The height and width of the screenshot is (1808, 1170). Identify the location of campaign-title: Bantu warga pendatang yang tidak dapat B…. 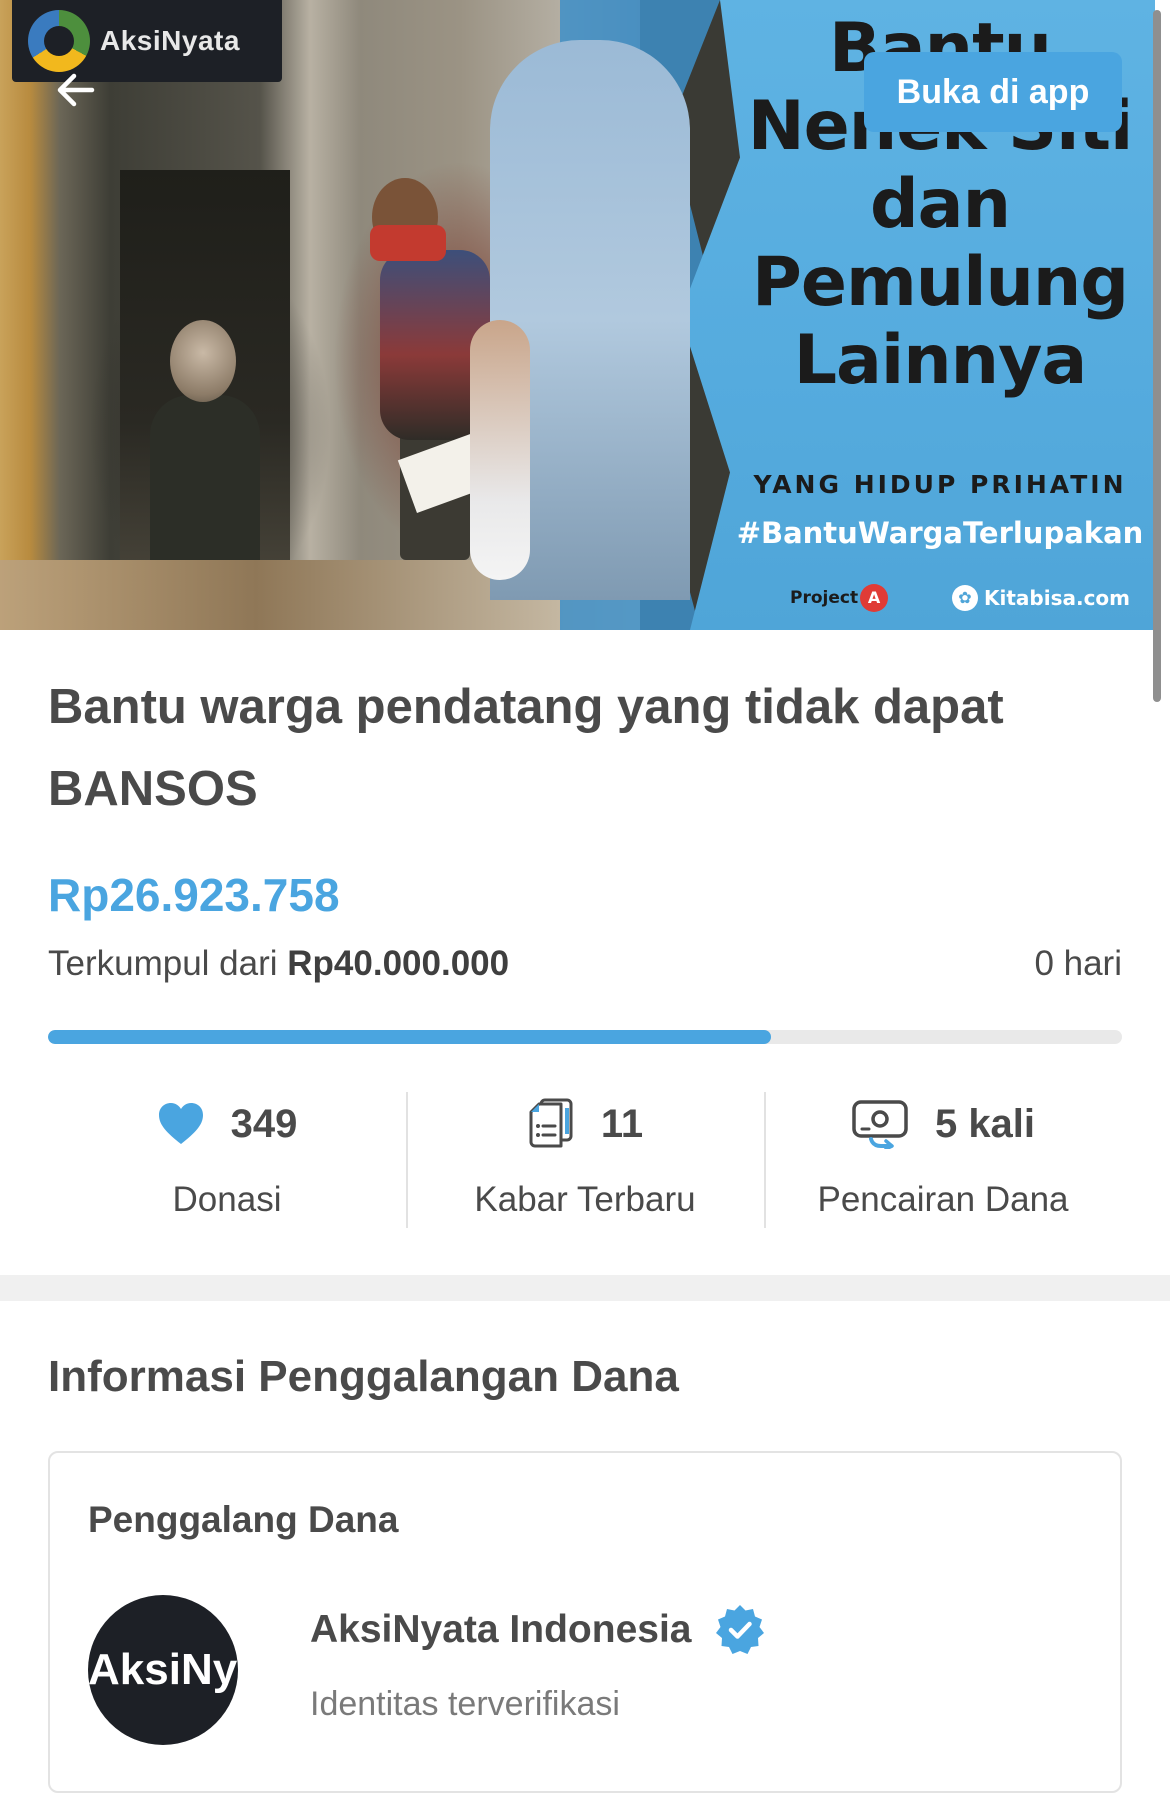
(526, 748).